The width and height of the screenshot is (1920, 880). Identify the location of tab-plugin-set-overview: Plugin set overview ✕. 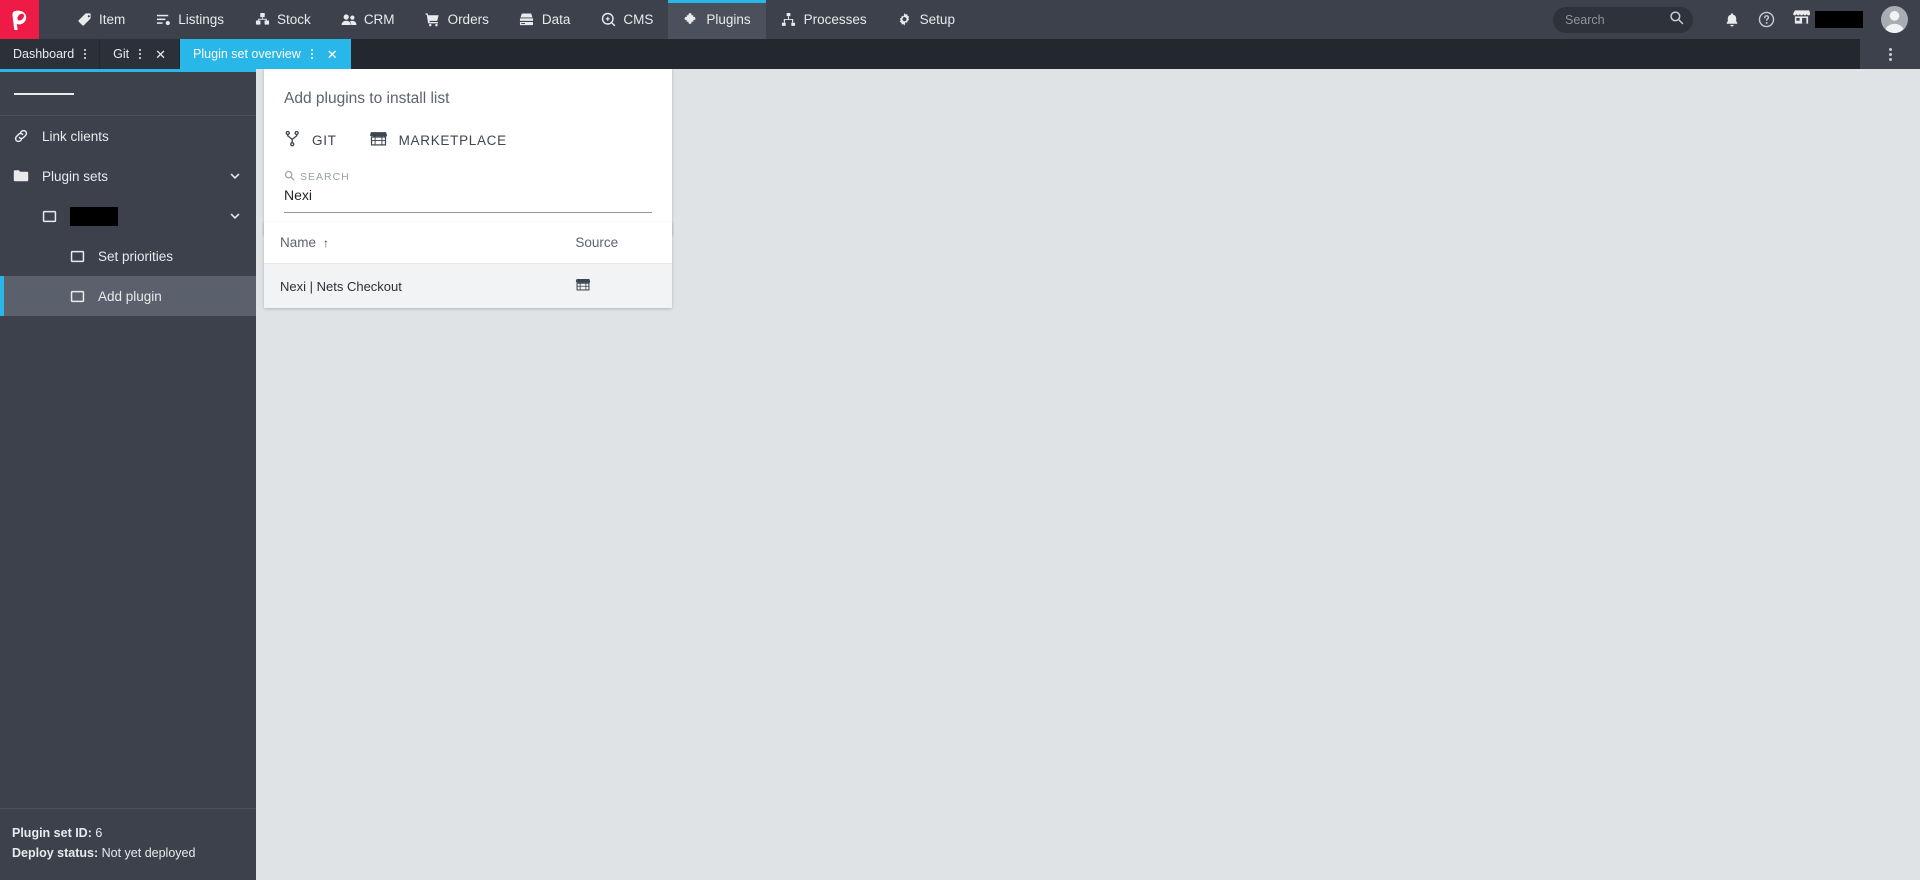
(266, 54).